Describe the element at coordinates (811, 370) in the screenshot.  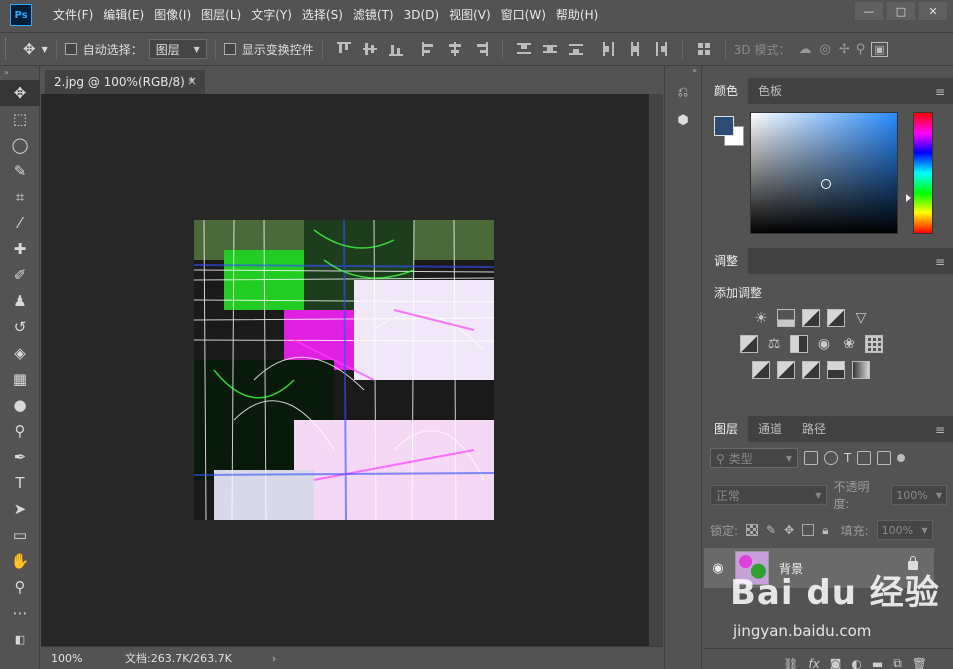
I see `threshold-icon` at that location.